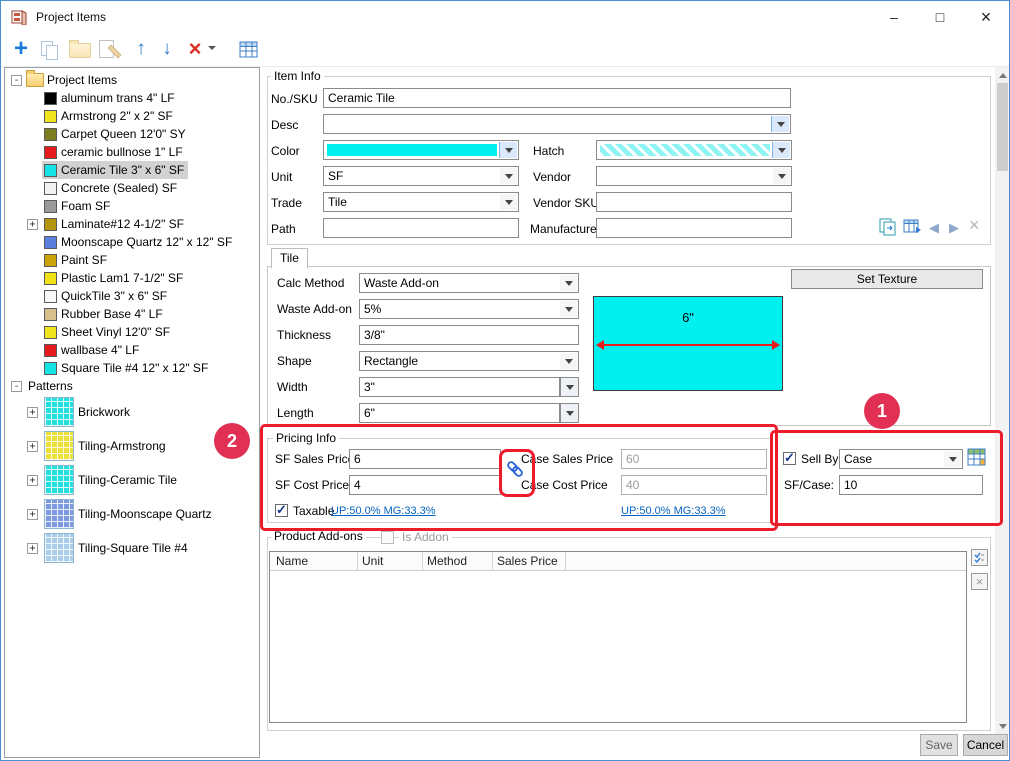 The width and height of the screenshot is (1010, 761). What do you see at coordinates (986, 17) in the screenshot?
I see `close-button: ×` at bounding box center [986, 17].